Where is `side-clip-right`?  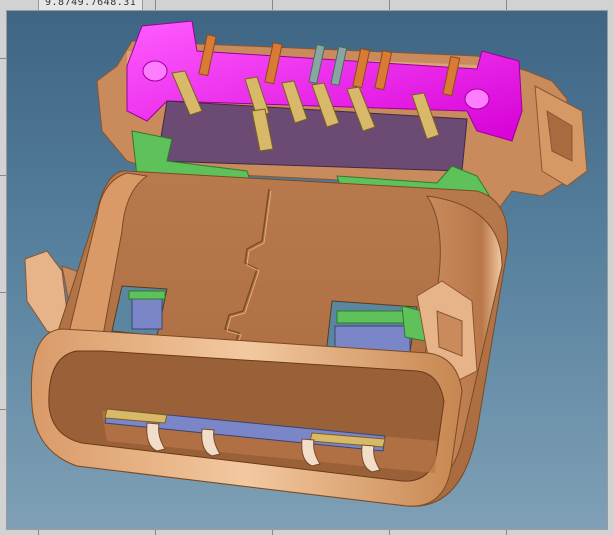 side-clip-right is located at coordinates (561, 136).